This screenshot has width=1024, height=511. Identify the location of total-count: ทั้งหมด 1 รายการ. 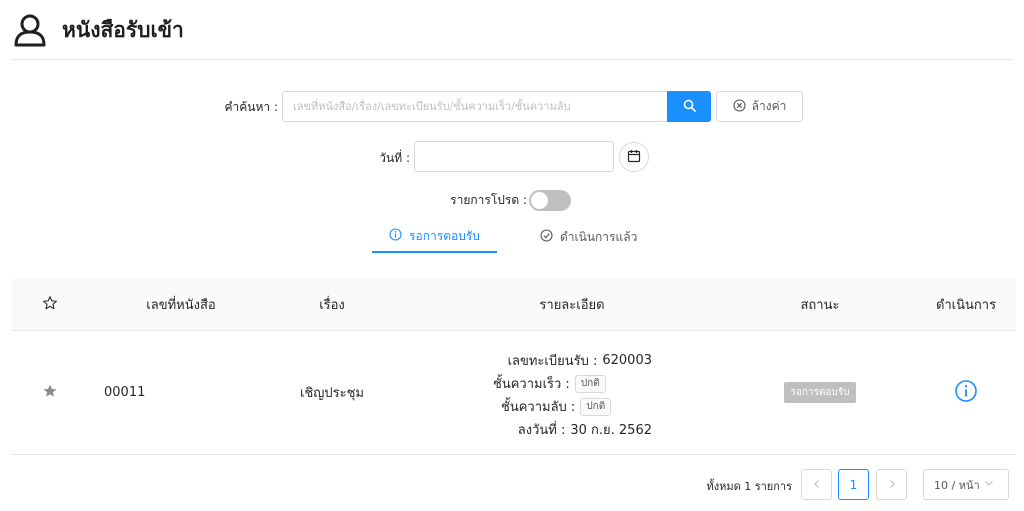
(749, 486).